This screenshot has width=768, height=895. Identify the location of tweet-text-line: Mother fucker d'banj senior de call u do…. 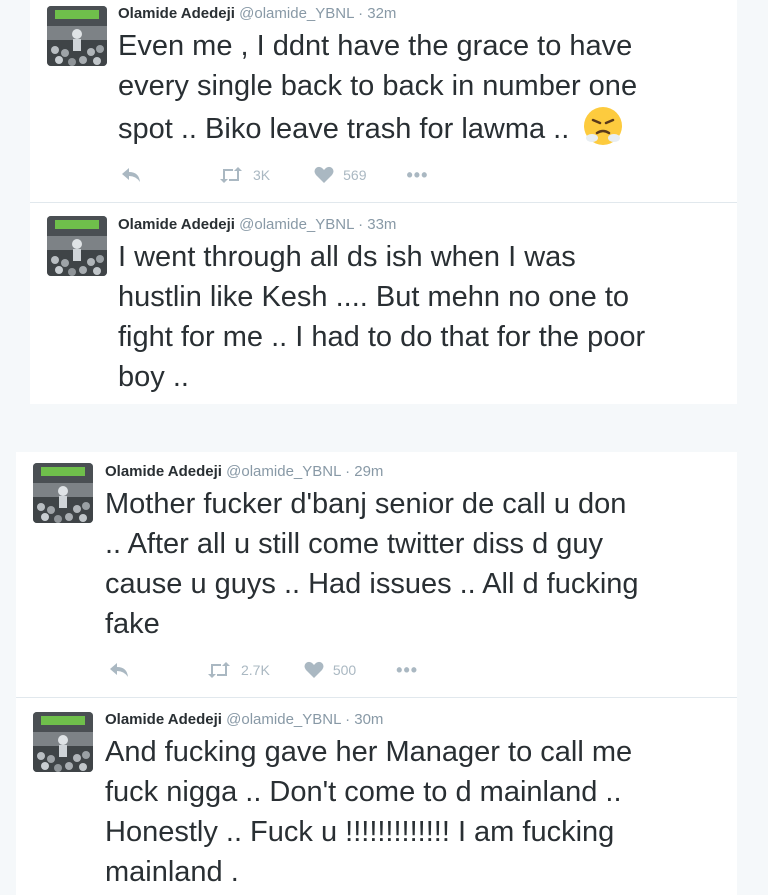
(366, 504).